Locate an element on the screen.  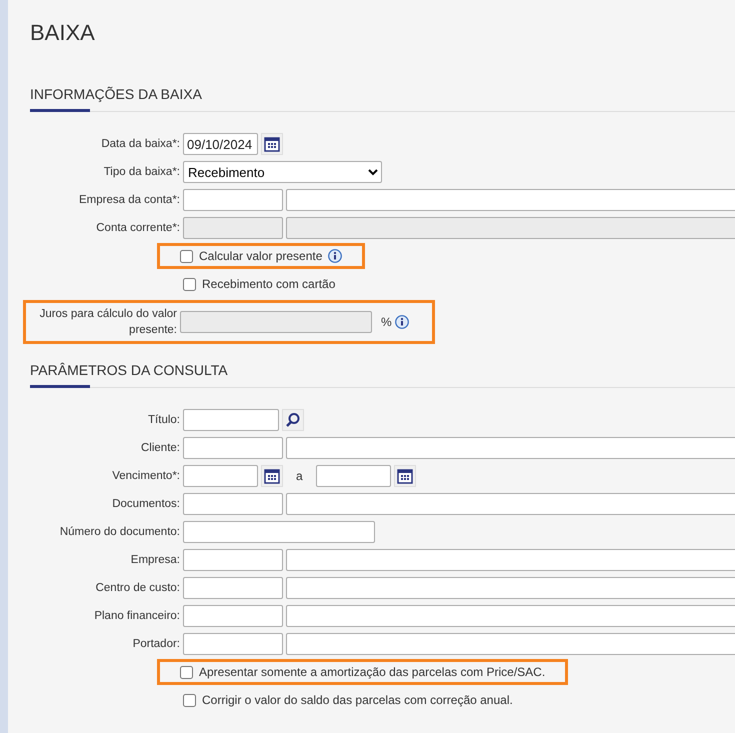
checkbox-label: Recebimento com cartão is located at coordinates (269, 284).